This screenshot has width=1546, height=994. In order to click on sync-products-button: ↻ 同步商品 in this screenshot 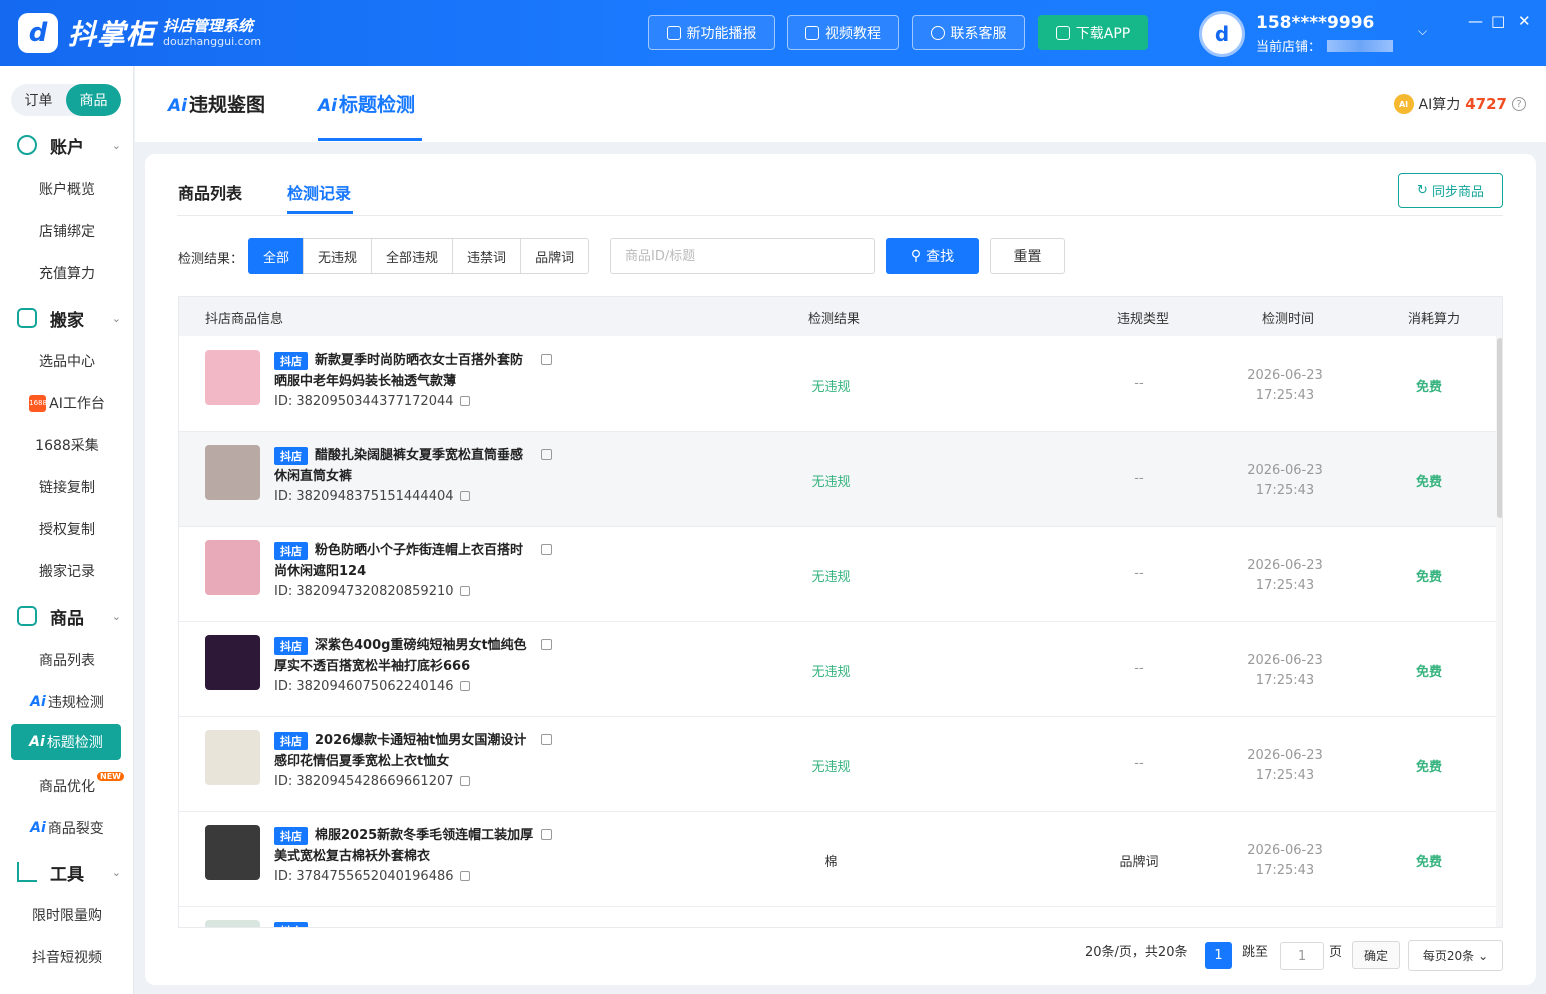, I will do `click(1450, 190)`.